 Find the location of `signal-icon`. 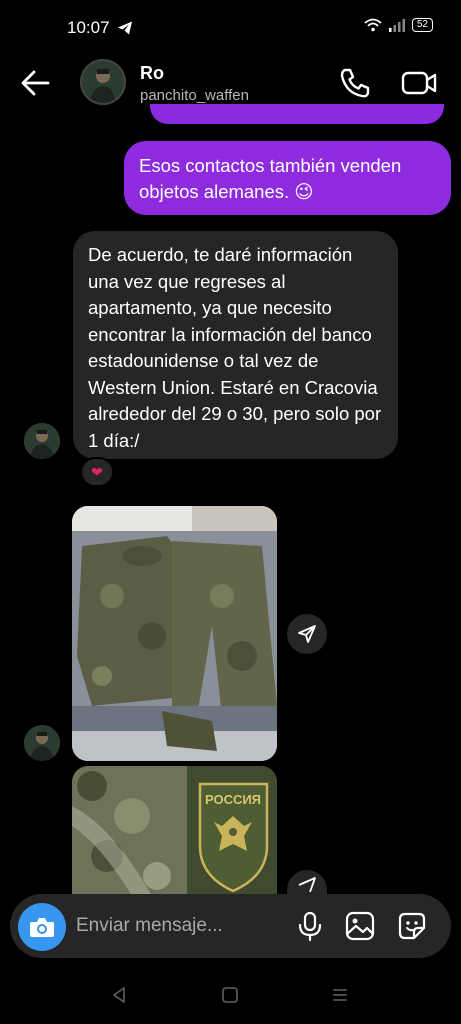

signal-icon is located at coordinates (396, 25).